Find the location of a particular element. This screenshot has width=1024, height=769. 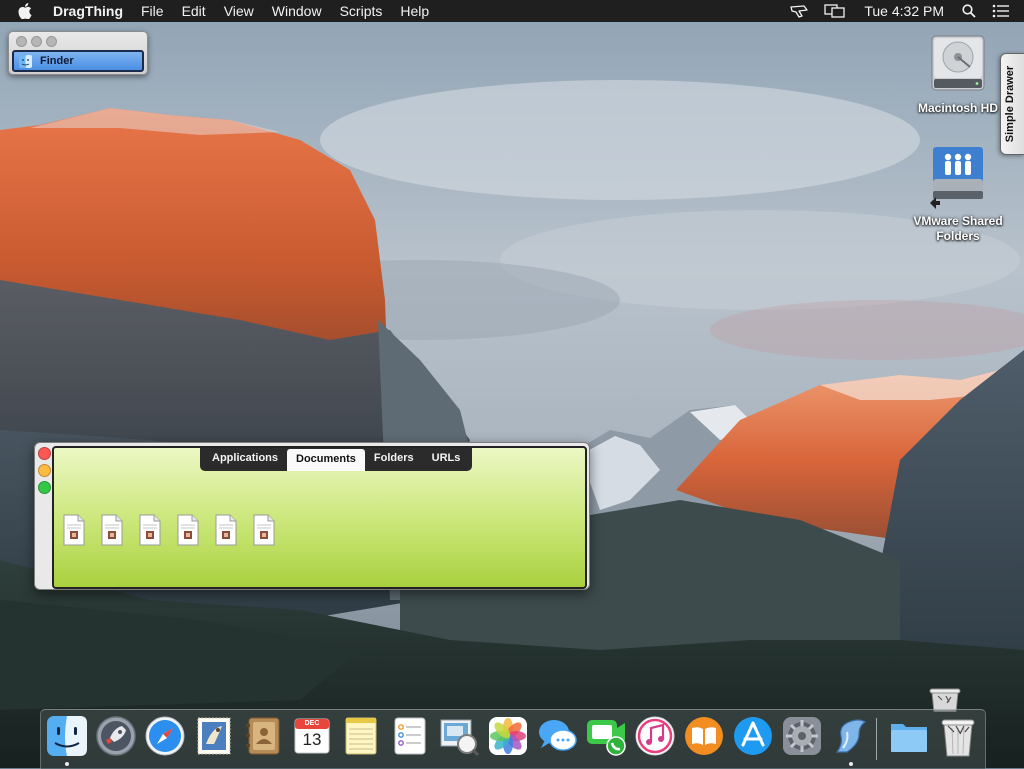

dock-downloads-stack is located at coordinates (909, 736).